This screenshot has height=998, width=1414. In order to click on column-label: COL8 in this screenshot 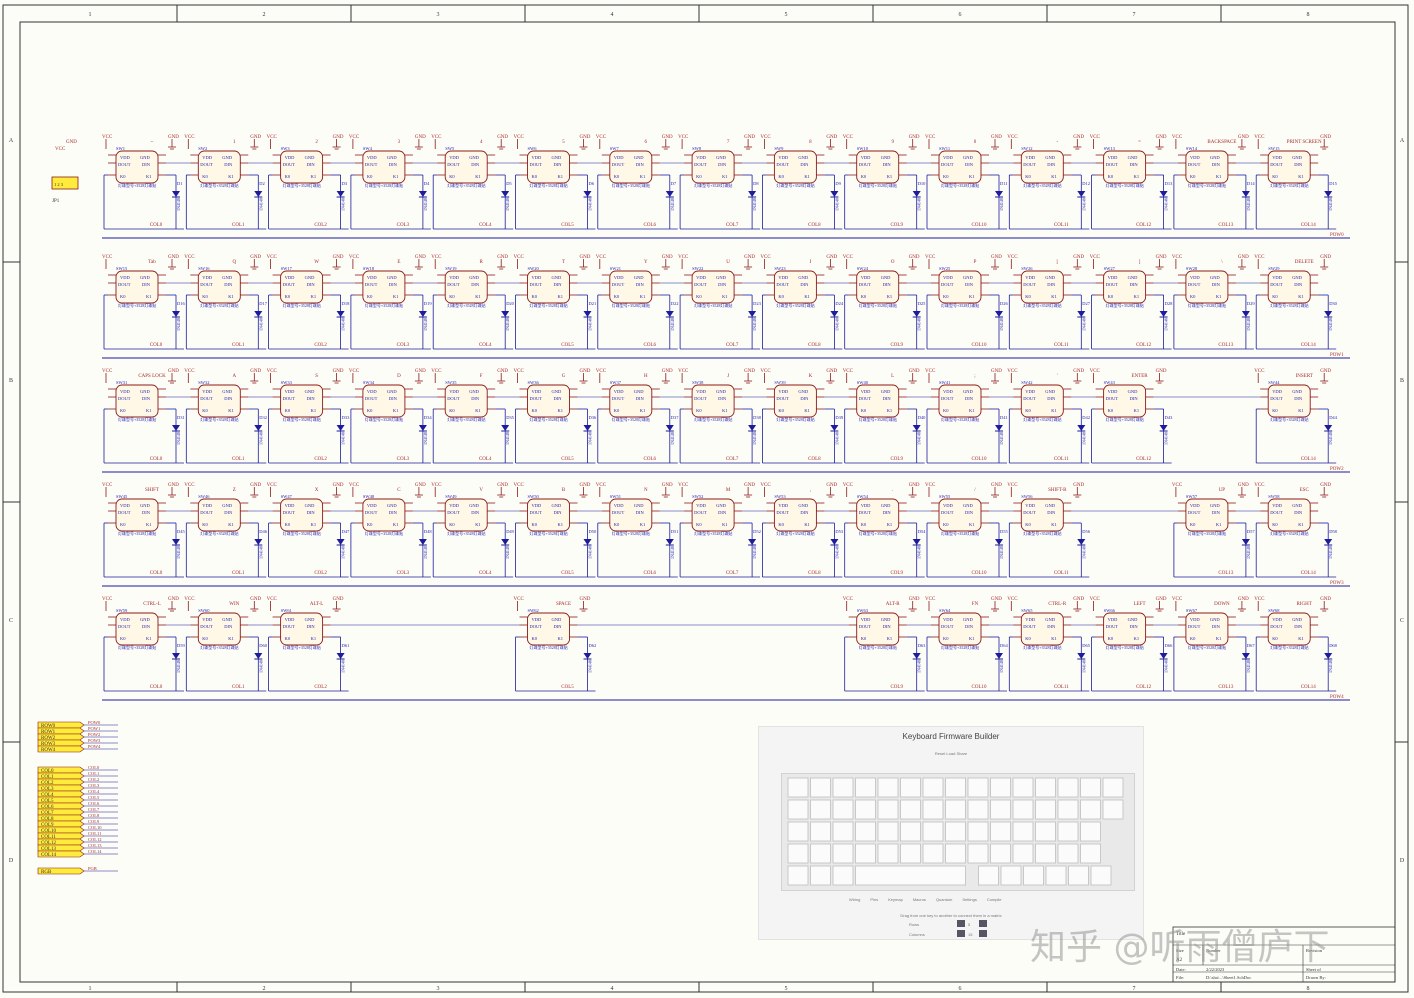, I will do `click(814, 225)`.